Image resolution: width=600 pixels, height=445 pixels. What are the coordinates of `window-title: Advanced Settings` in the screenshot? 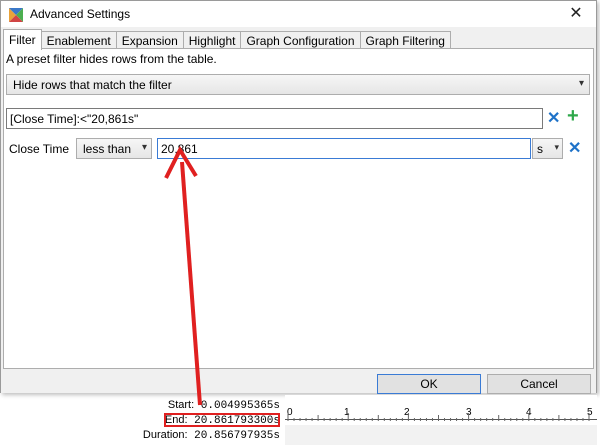 It's located at (80, 14).